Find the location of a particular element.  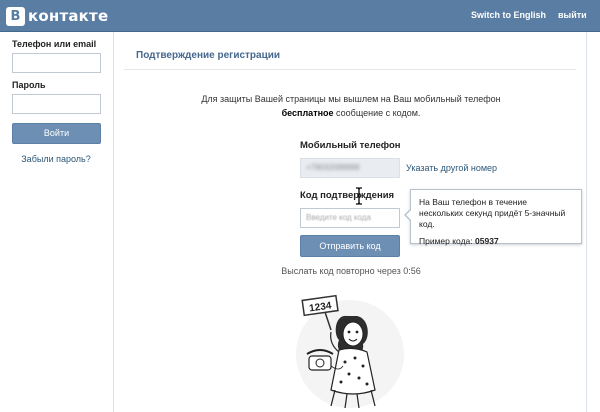

vk-logo-icon: В is located at coordinates (15, 16).